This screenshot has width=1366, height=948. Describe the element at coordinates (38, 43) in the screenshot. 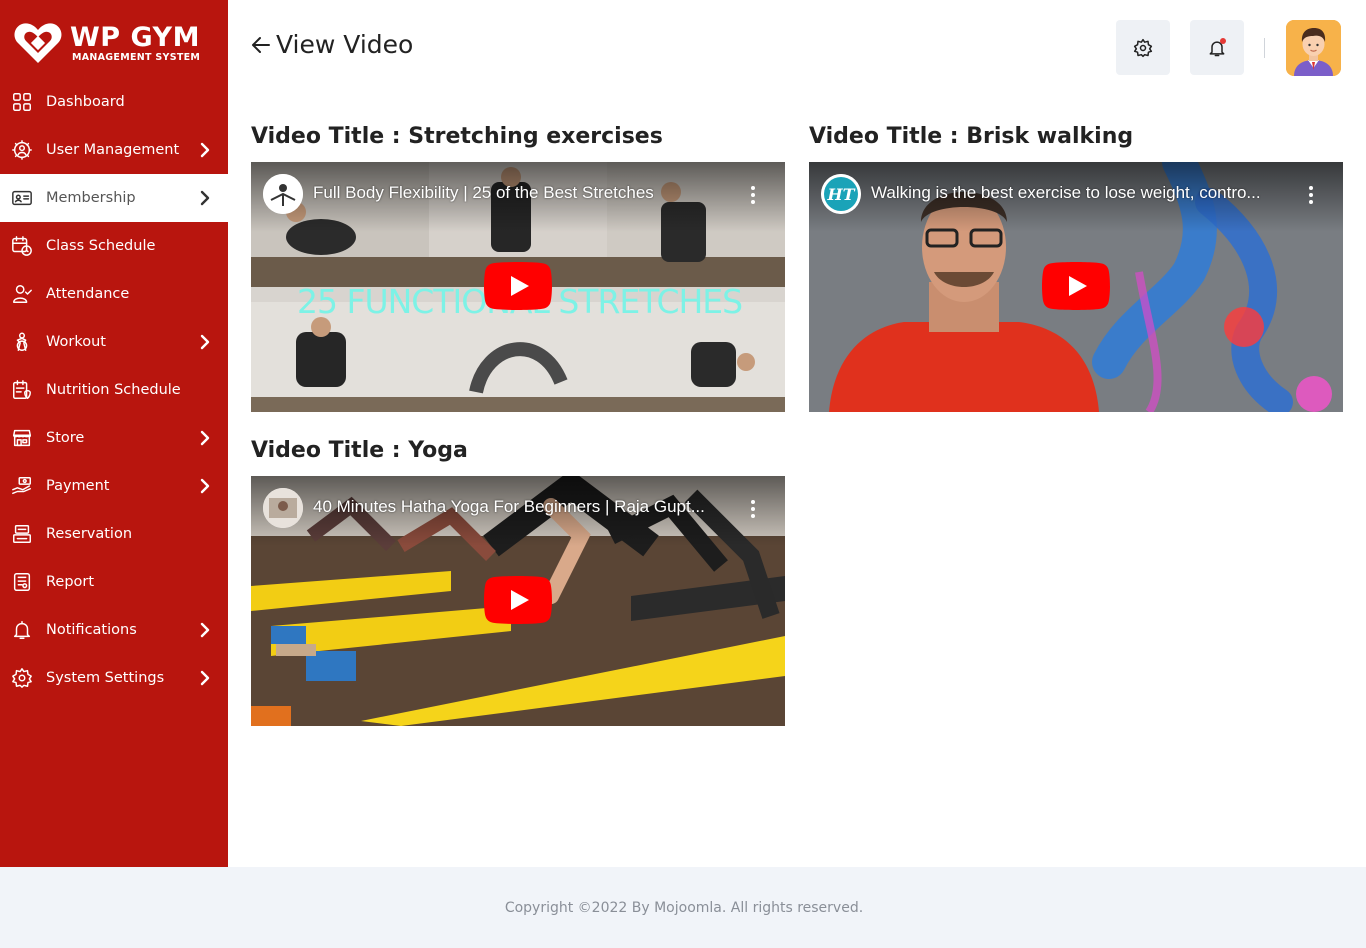

I see `brand-logo-icon` at that location.